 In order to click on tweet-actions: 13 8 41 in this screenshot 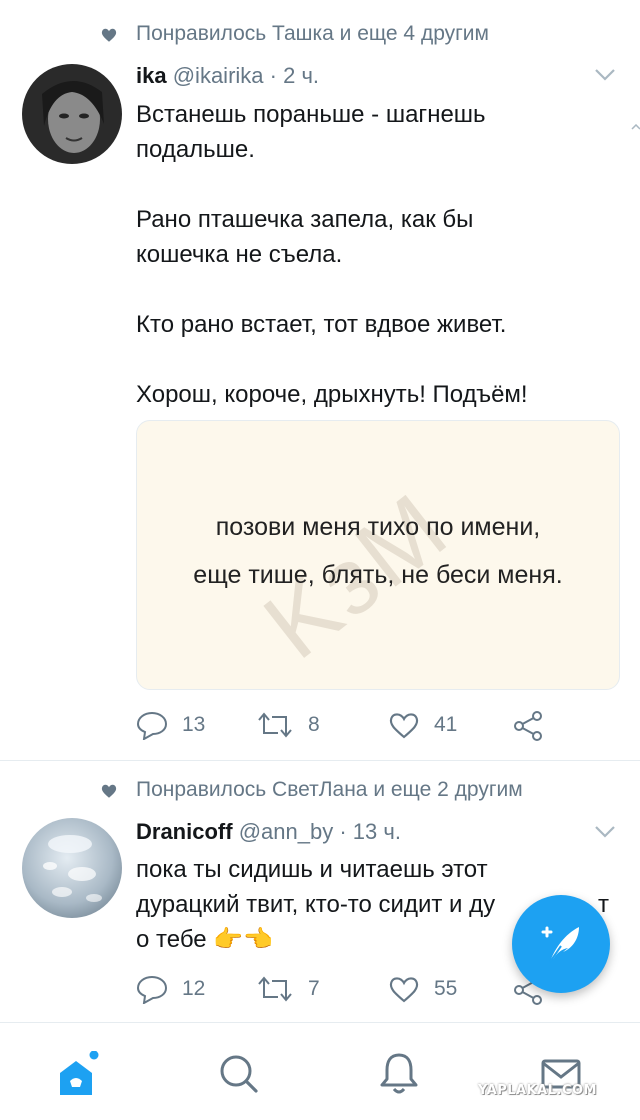, I will do `click(376, 725)`.